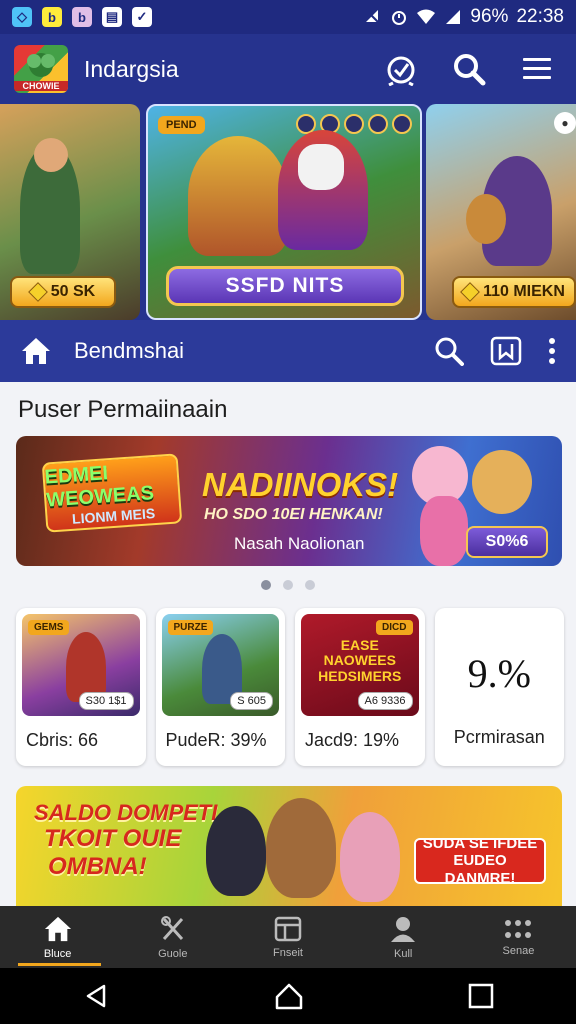 The height and width of the screenshot is (1024, 576). I want to click on slide-badge-label: 110 MIEKN, so click(524, 291).